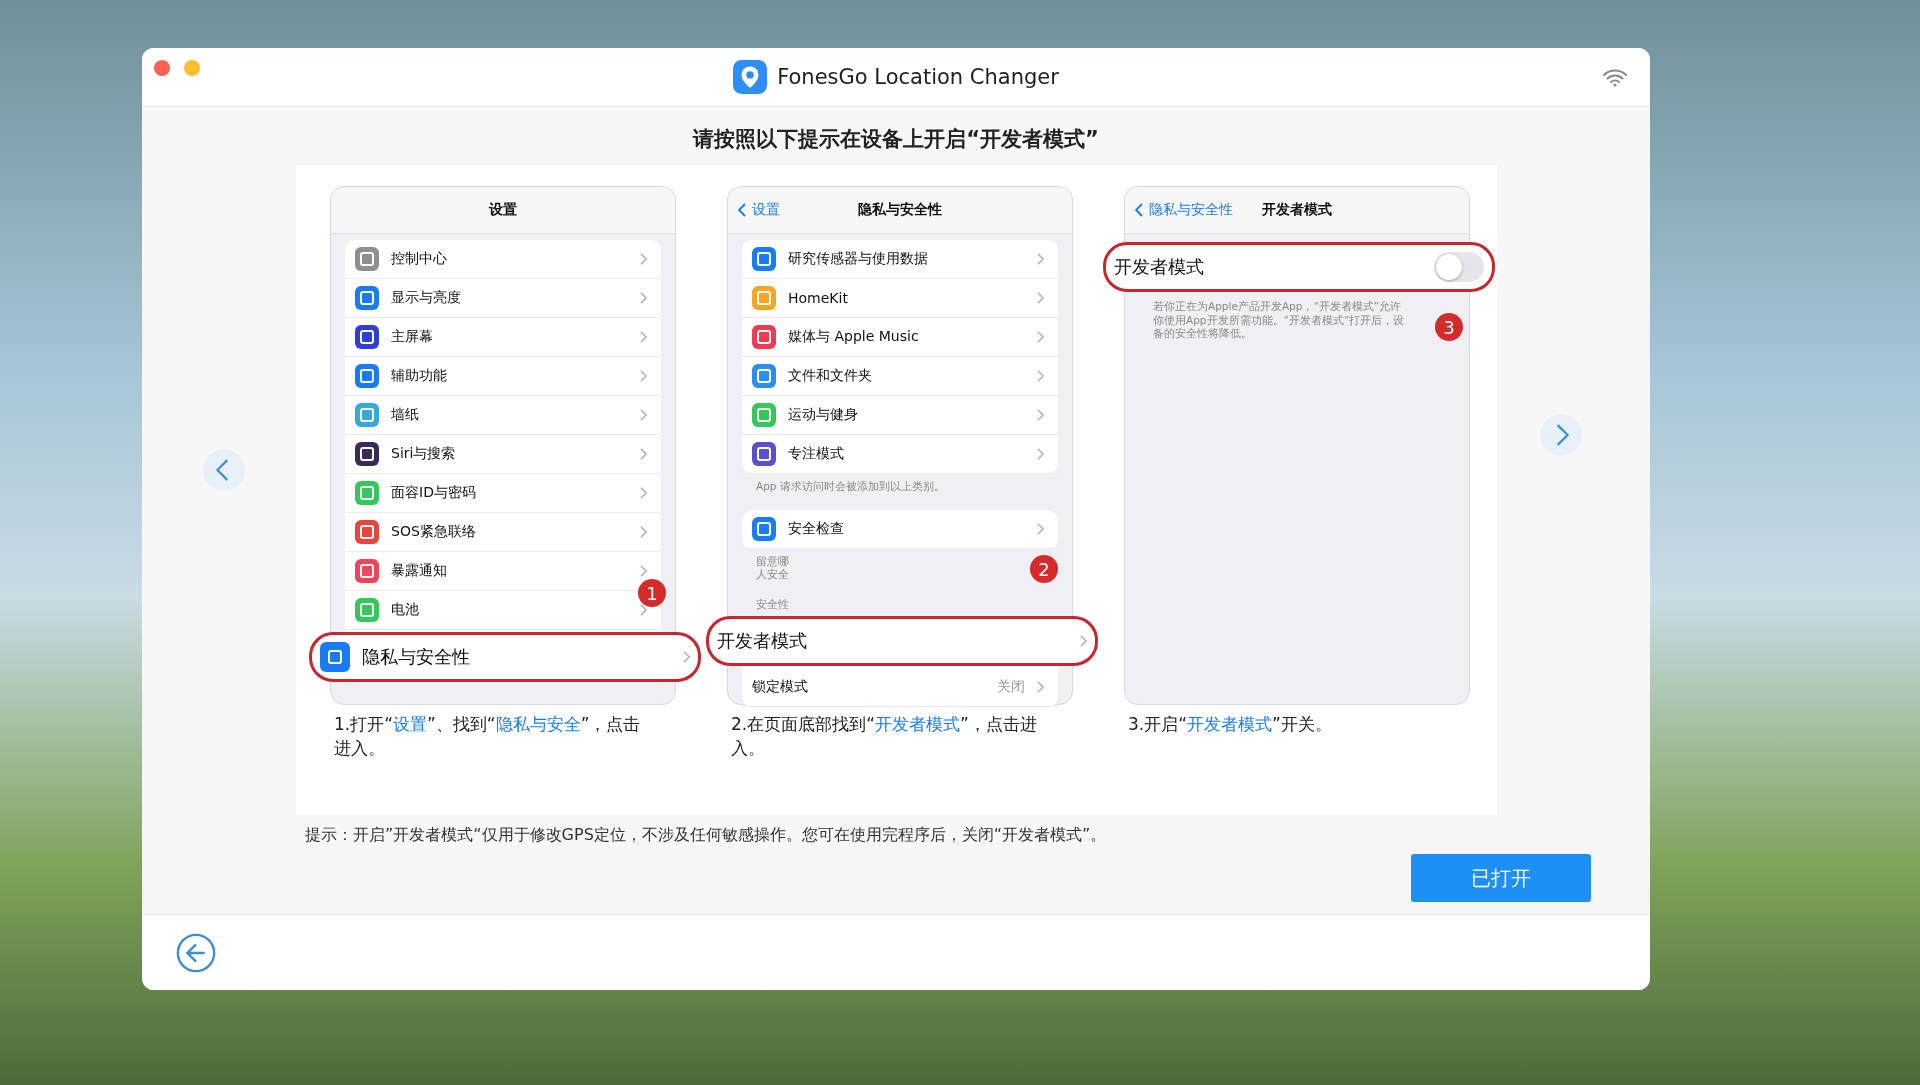  I want to click on toggle-switch, so click(1459, 267).